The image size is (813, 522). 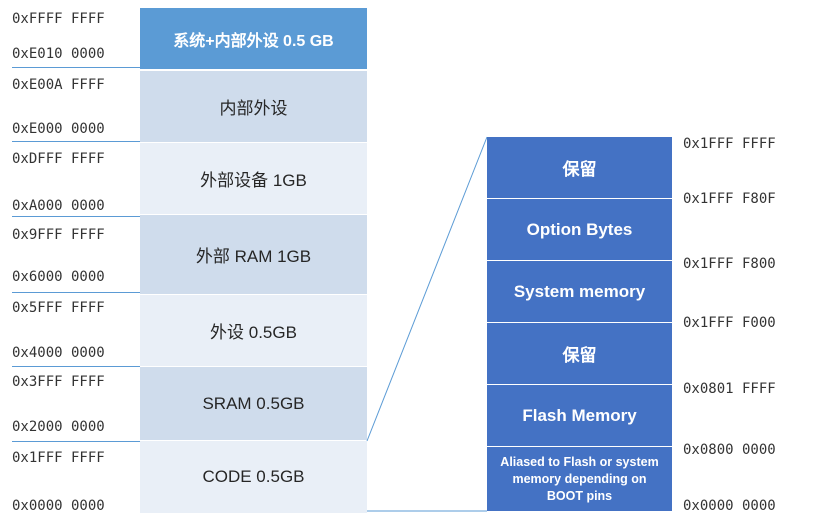 I want to click on block-reserved-middle: 保留, so click(x=579, y=354).